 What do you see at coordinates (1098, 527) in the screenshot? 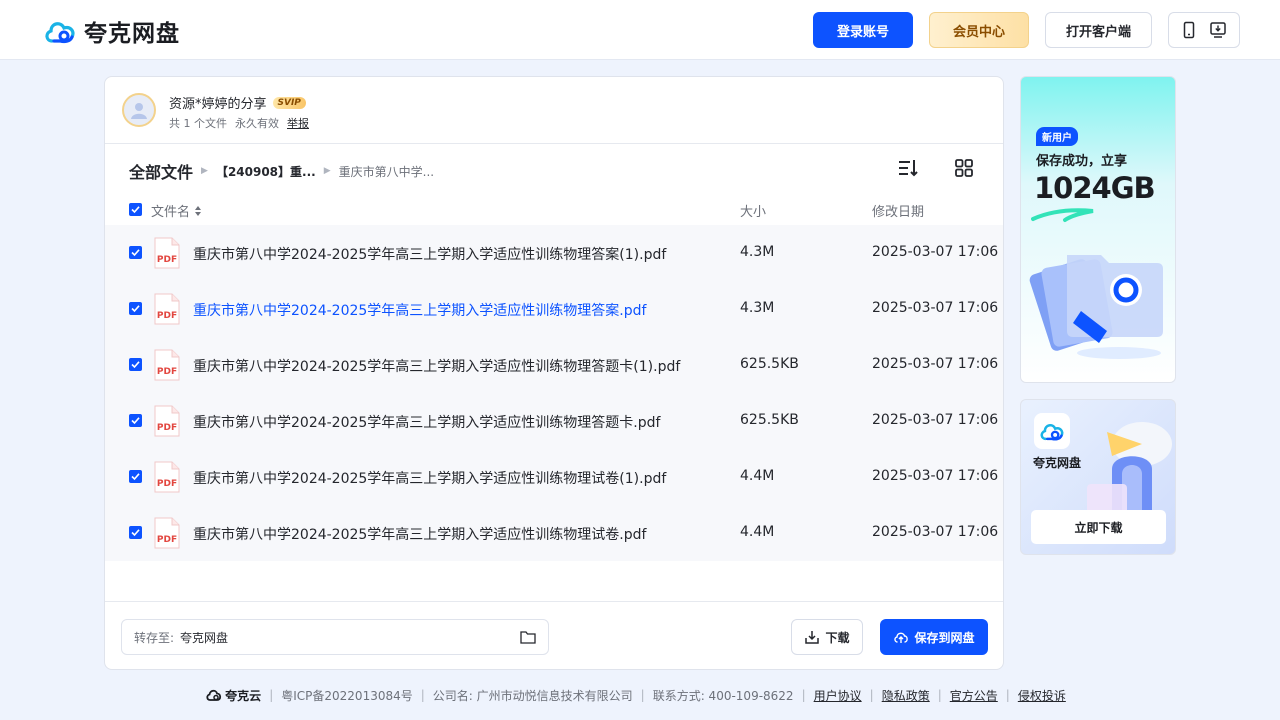
I see `download-now-button: 立即下载` at bounding box center [1098, 527].